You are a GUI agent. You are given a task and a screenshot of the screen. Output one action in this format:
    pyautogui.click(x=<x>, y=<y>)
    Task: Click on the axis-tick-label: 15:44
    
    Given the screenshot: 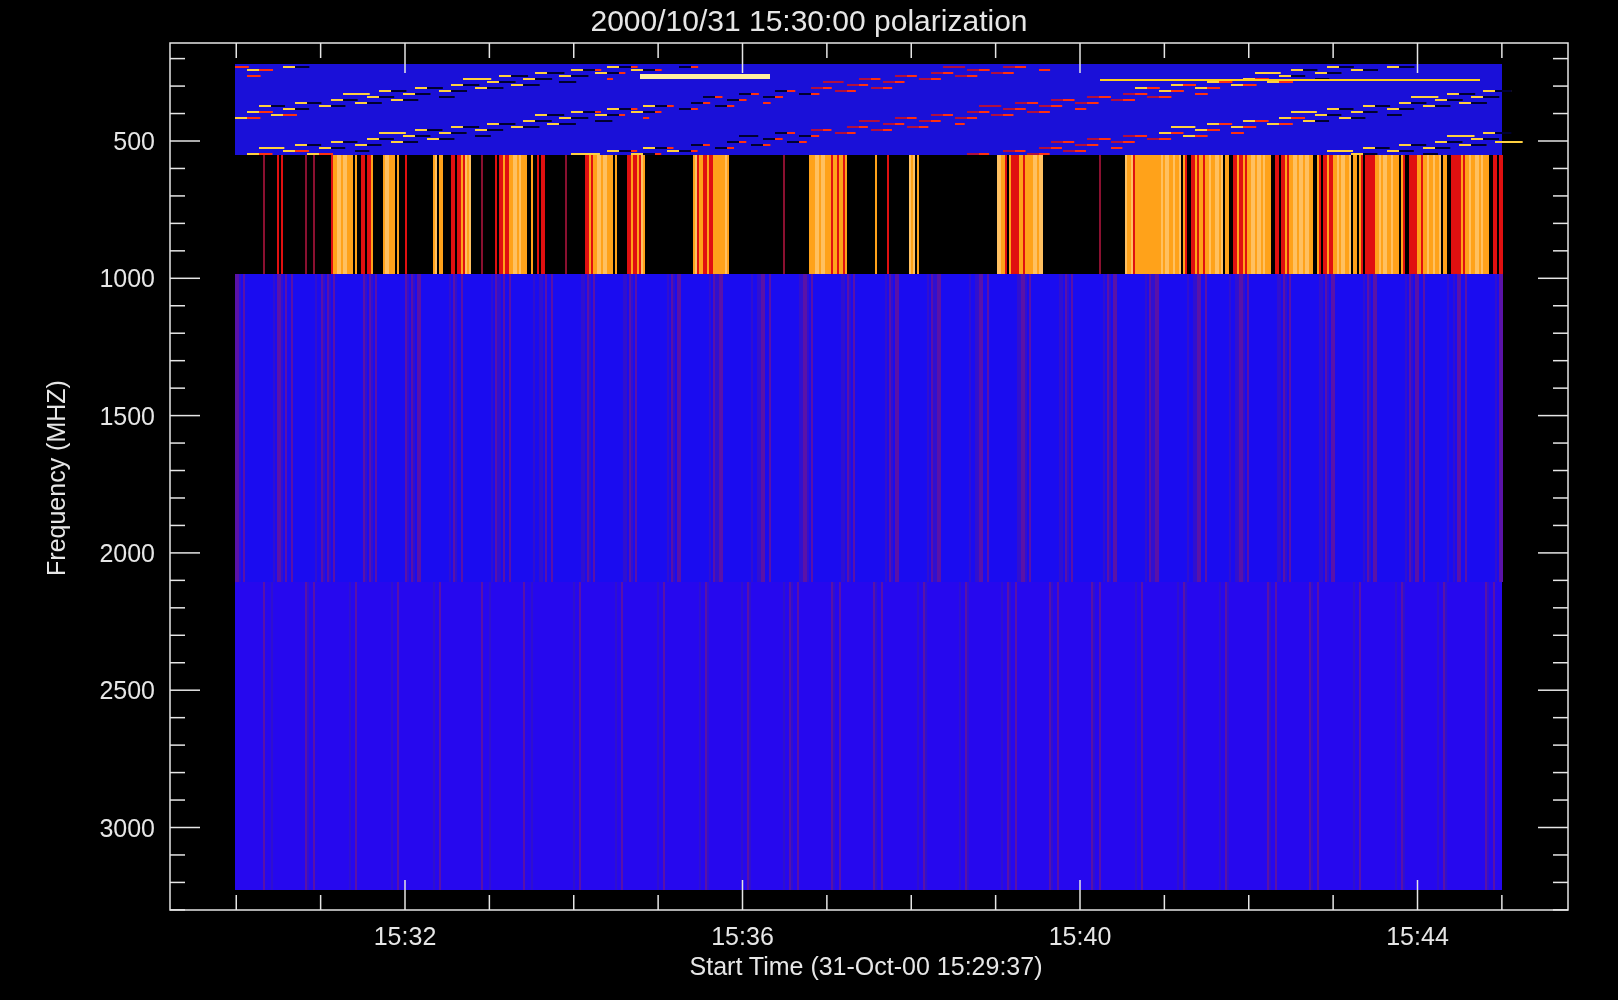 What is the action you would take?
    pyautogui.click(x=1417, y=936)
    